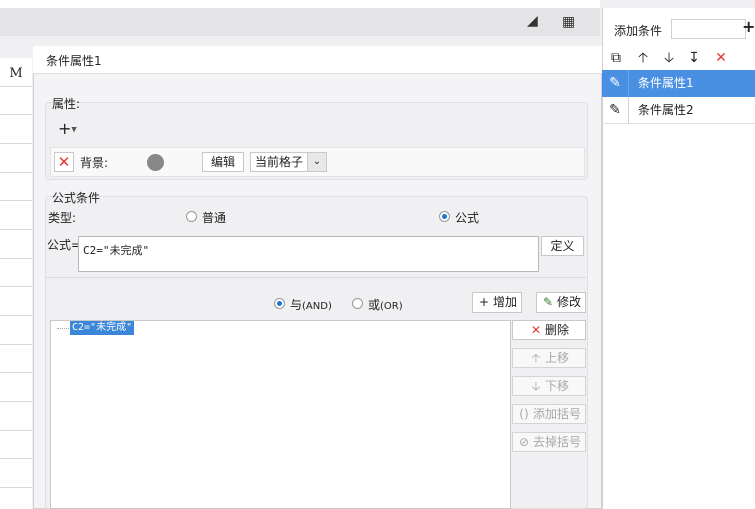 The height and width of the screenshot is (509, 755). What do you see at coordinates (94, 163) in the screenshot?
I see `background-label: 背景:` at bounding box center [94, 163].